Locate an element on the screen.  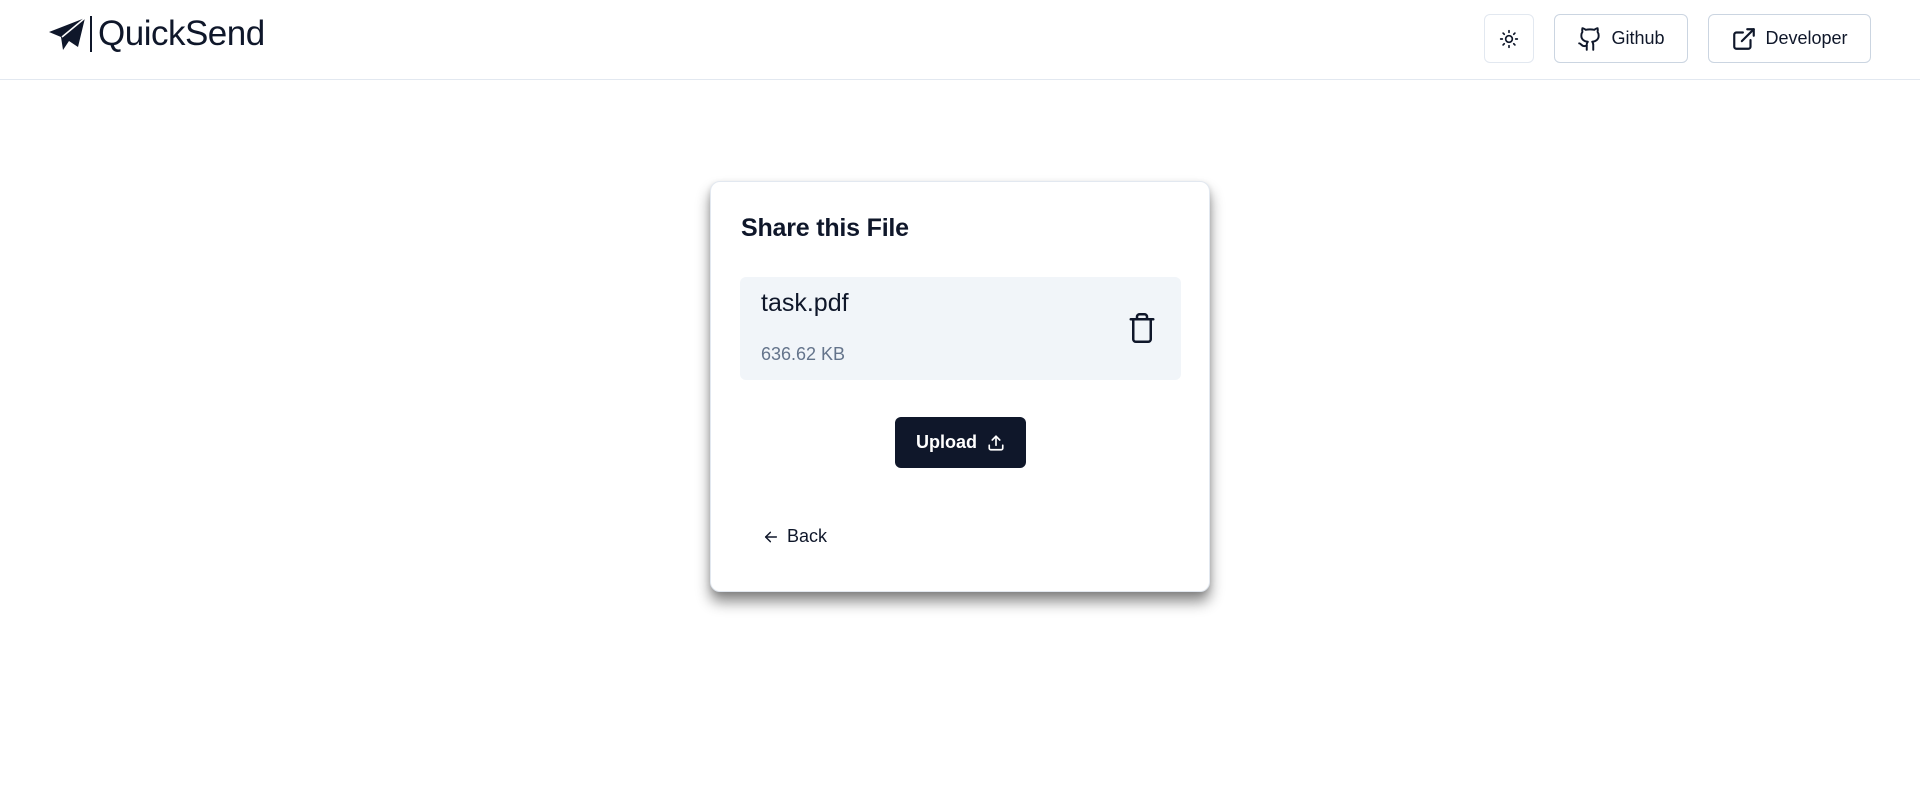
sun-icon is located at coordinates (1509, 38).